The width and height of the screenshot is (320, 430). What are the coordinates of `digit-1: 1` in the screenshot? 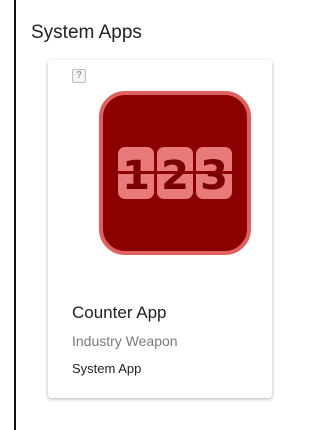 It's located at (136, 176).